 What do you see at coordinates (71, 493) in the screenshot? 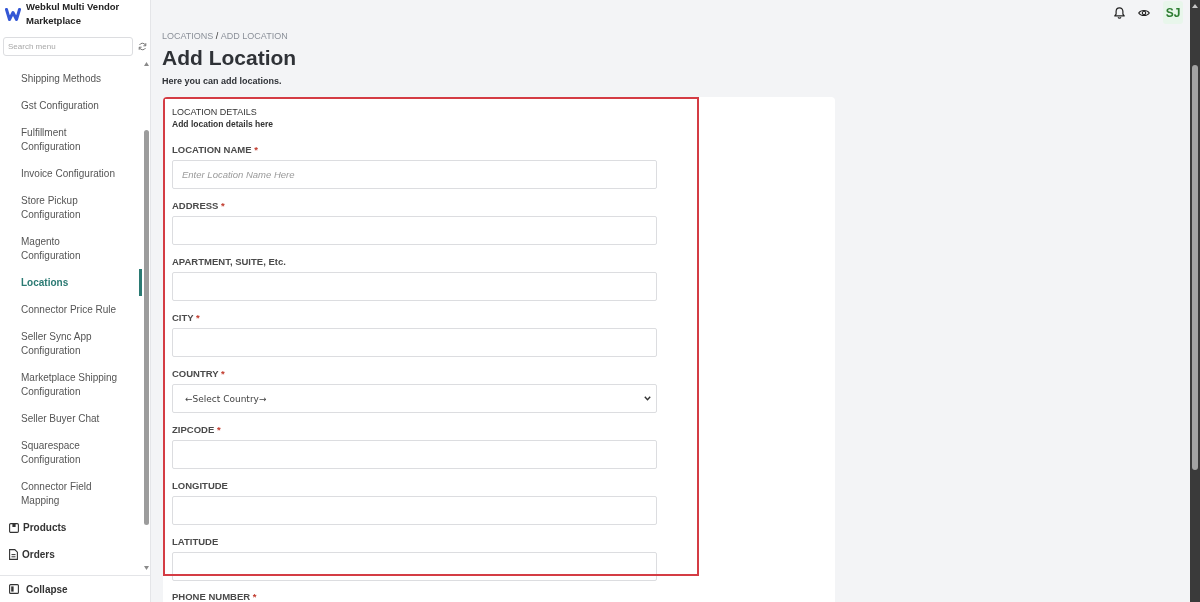
I see `sidebar-item: Connector Field Mapping` at bounding box center [71, 493].